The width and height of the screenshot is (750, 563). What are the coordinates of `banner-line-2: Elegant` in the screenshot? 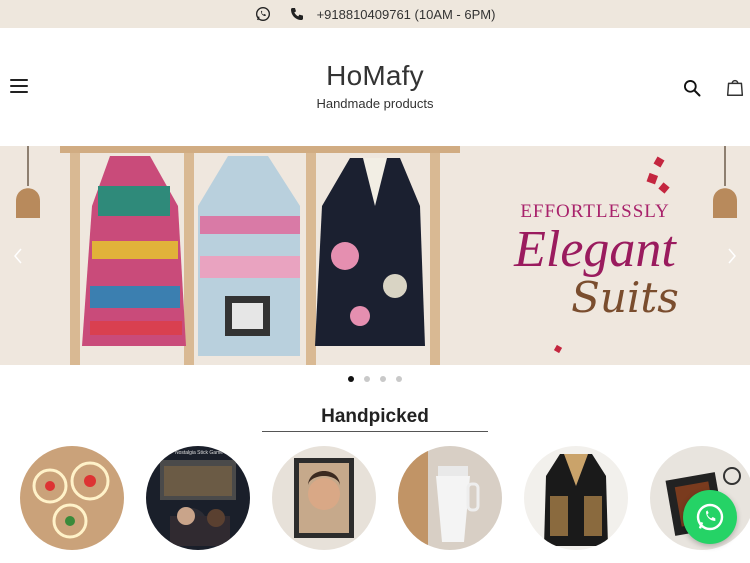 It's located at (595, 249).